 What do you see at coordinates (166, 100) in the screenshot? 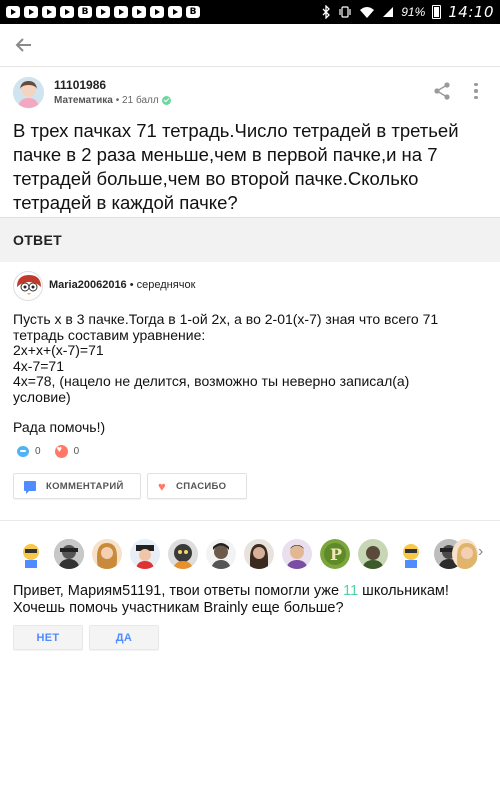
I see `verified-icon` at bounding box center [166, 100].